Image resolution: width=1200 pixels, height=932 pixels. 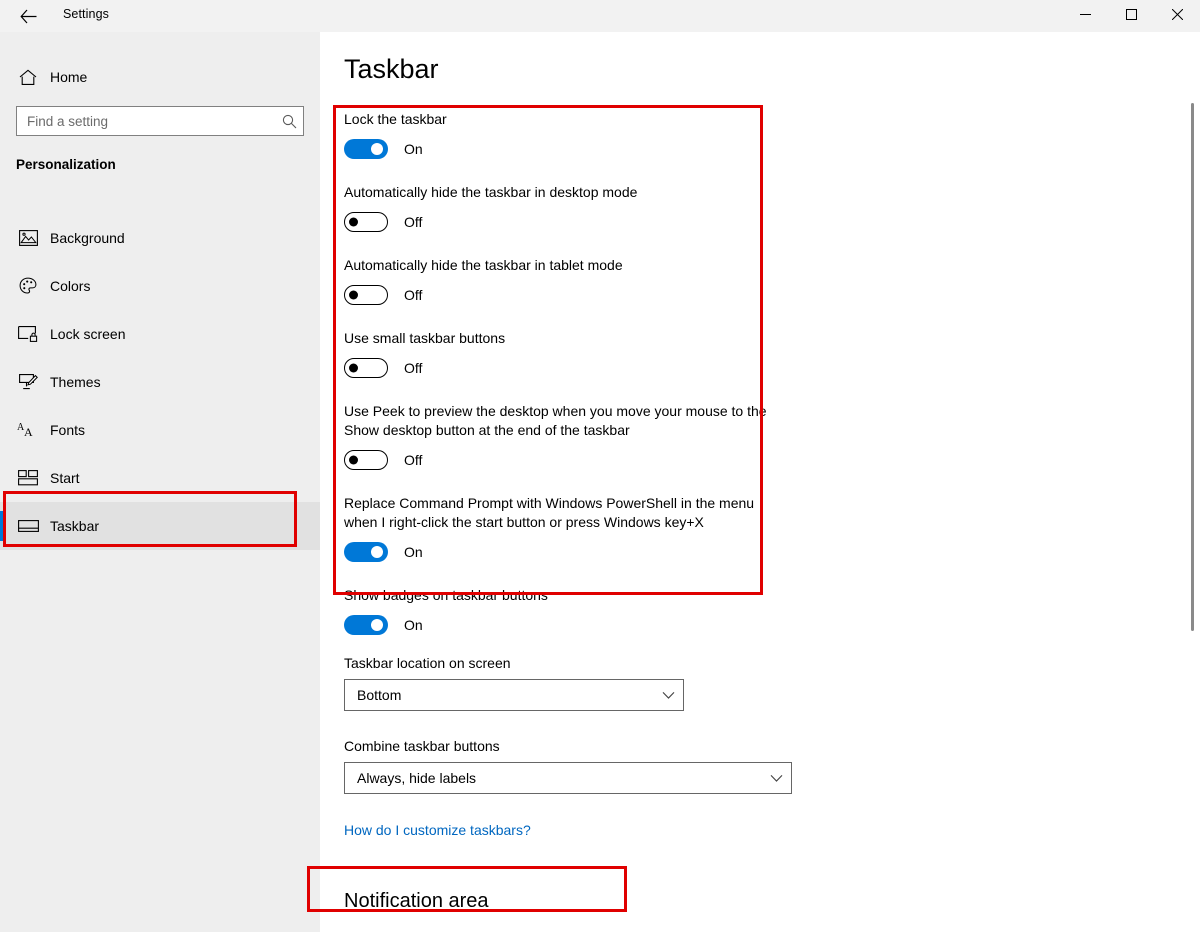 I want to click on dropdown-taskbar-location: Bottom, so click(x=514, y=695).